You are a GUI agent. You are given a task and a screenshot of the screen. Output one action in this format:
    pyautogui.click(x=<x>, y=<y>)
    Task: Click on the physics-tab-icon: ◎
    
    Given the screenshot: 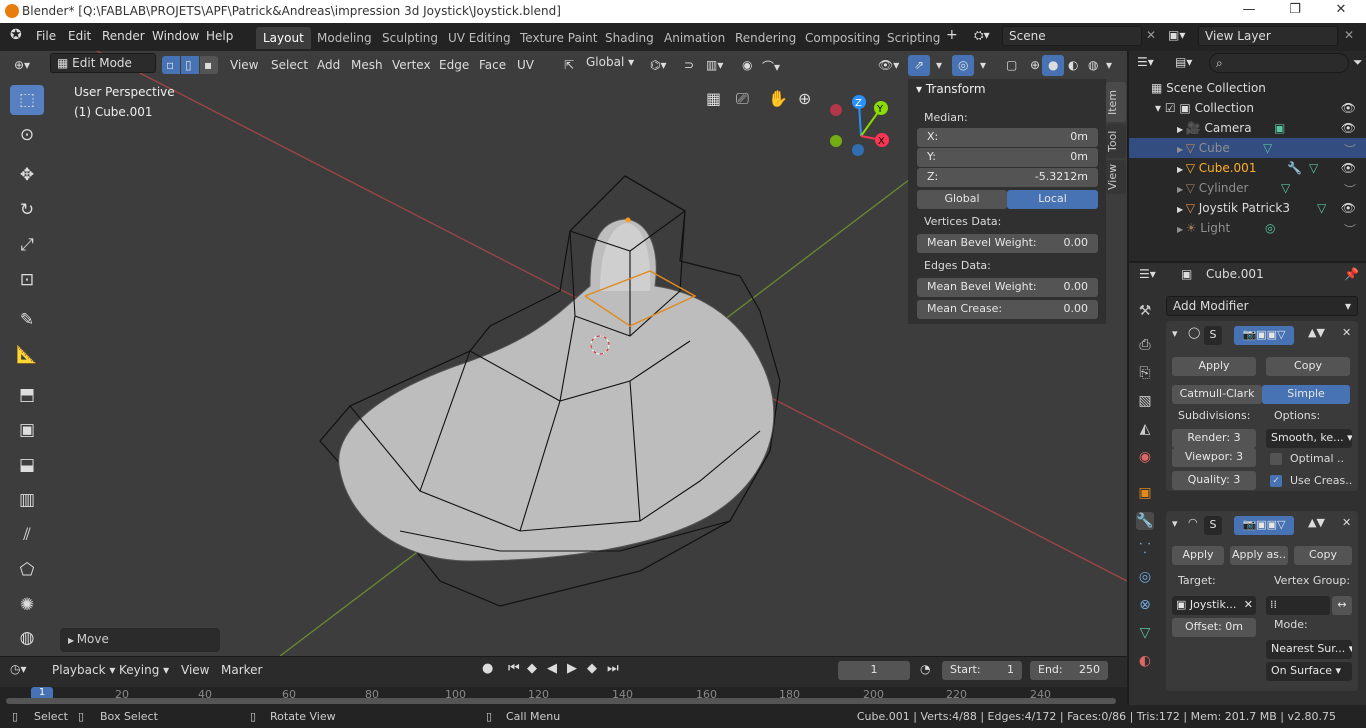 What is the action you would take?
    pyautogui.click(x=1145, y=577)
    